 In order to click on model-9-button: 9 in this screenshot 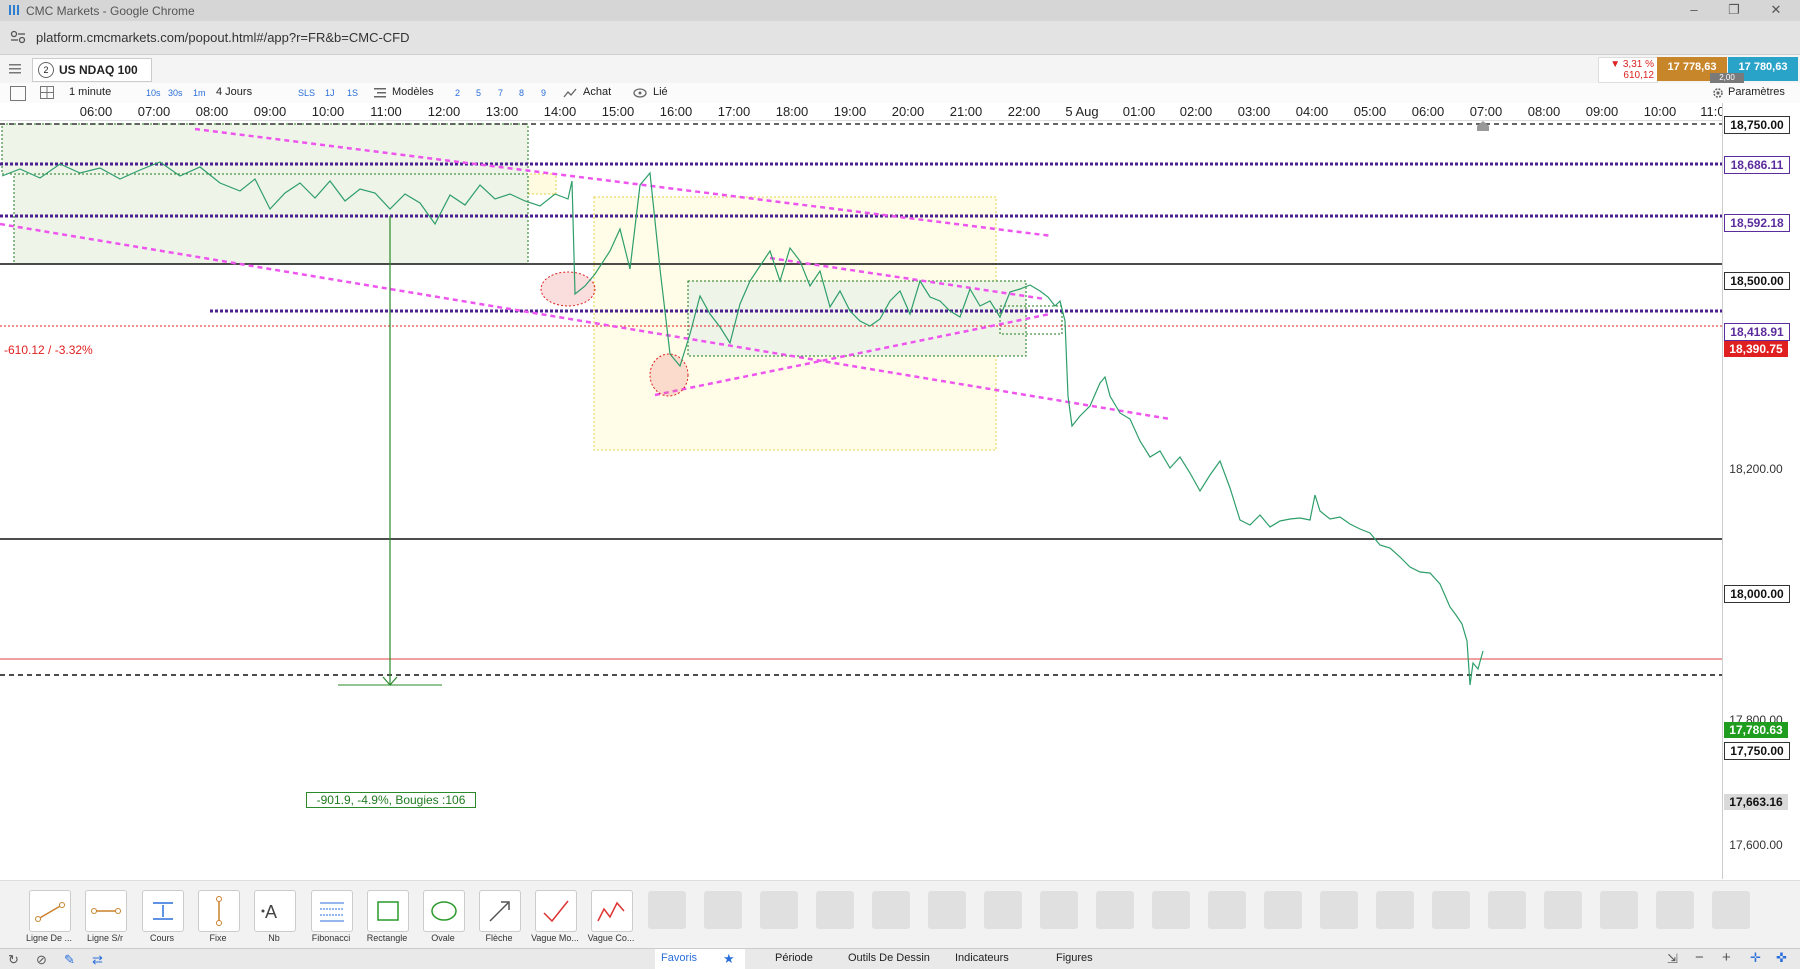, I will do `click(543, 93)`.